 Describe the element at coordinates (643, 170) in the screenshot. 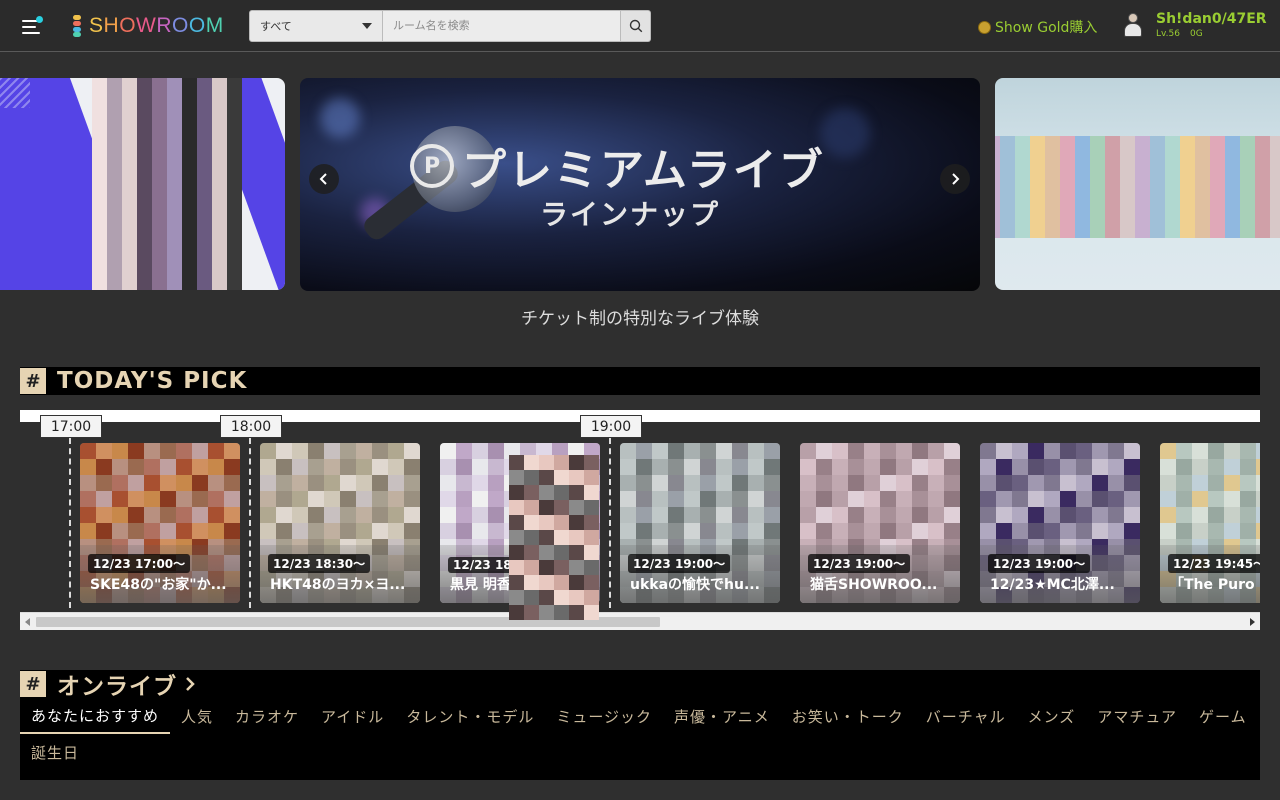

I see `premium-live-title: プレミアムライブ` at that location.